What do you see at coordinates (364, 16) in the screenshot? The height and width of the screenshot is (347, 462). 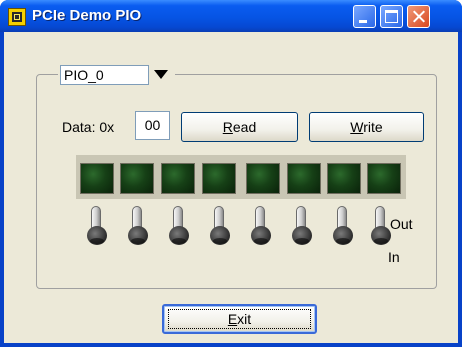 I see `minimize-button` at bounding box center [364, 16].